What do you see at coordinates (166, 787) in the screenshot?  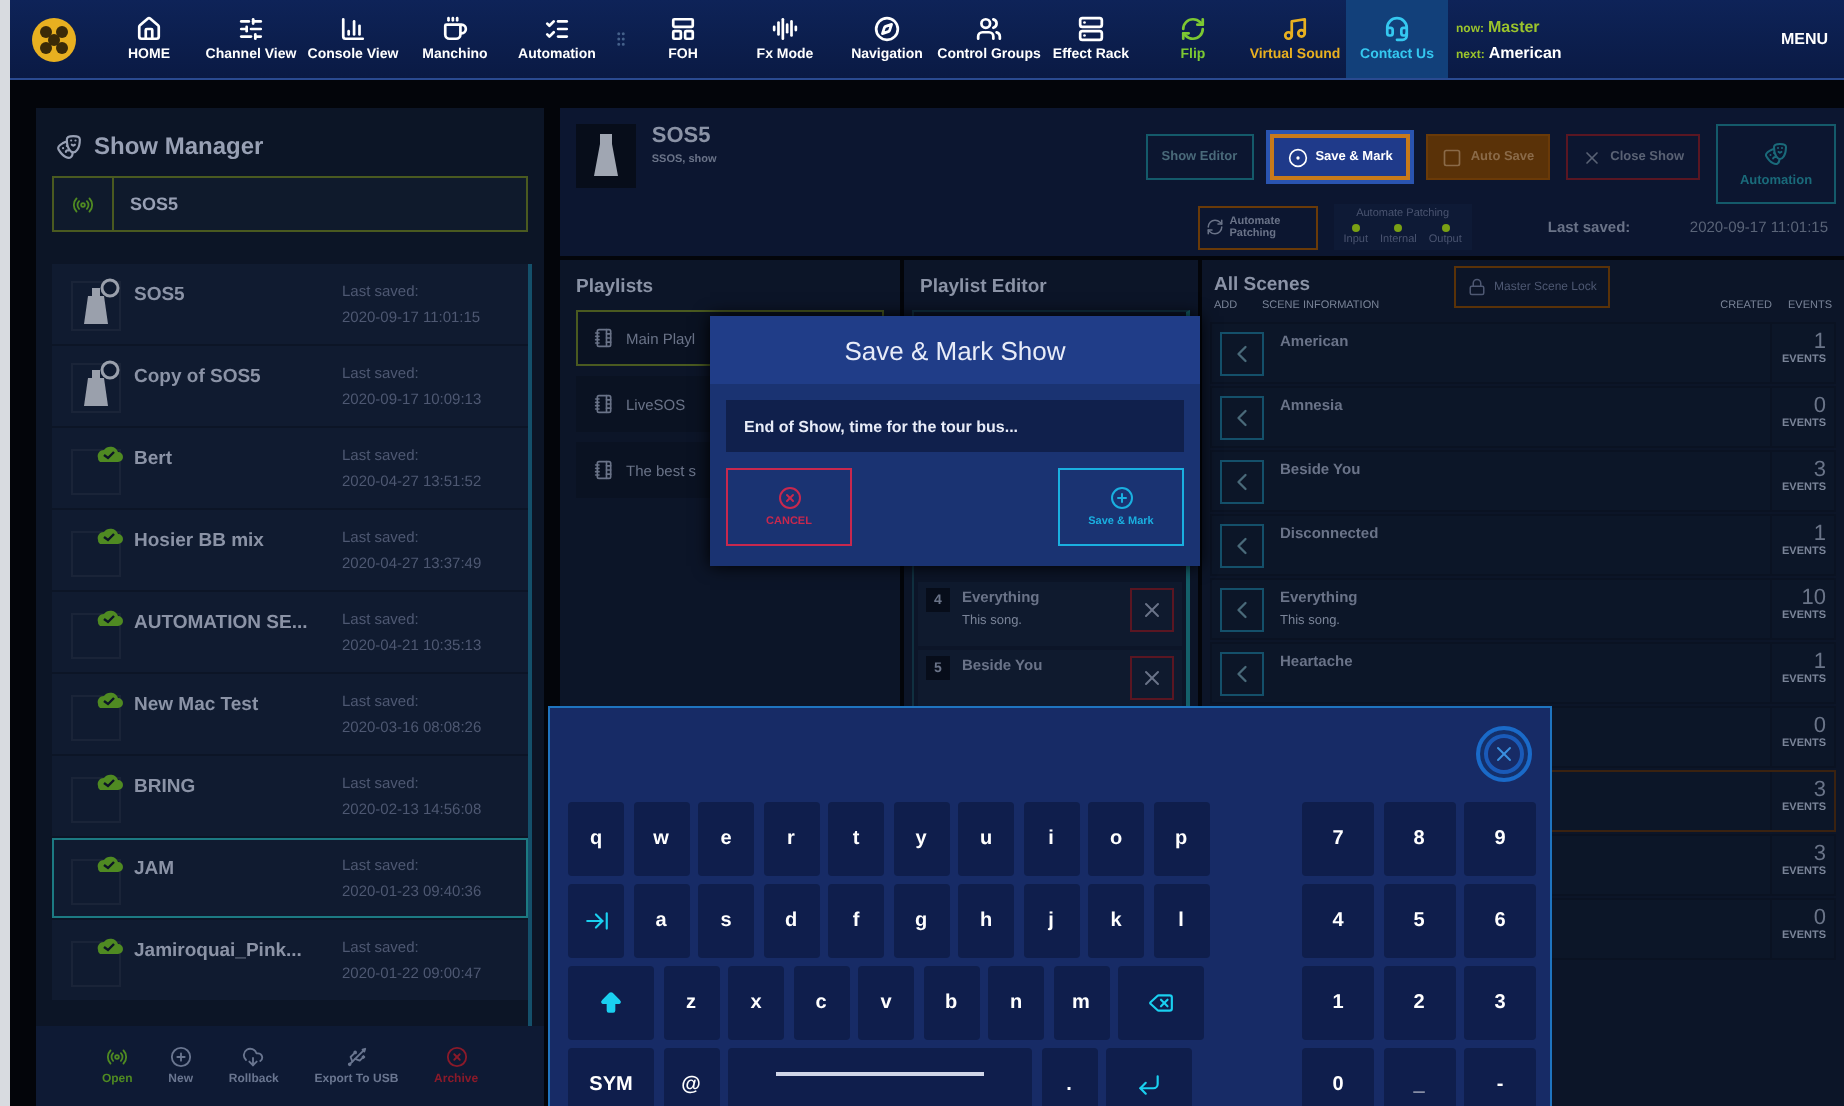 I see `show-name: BRING` at bounding box center [166, 787].